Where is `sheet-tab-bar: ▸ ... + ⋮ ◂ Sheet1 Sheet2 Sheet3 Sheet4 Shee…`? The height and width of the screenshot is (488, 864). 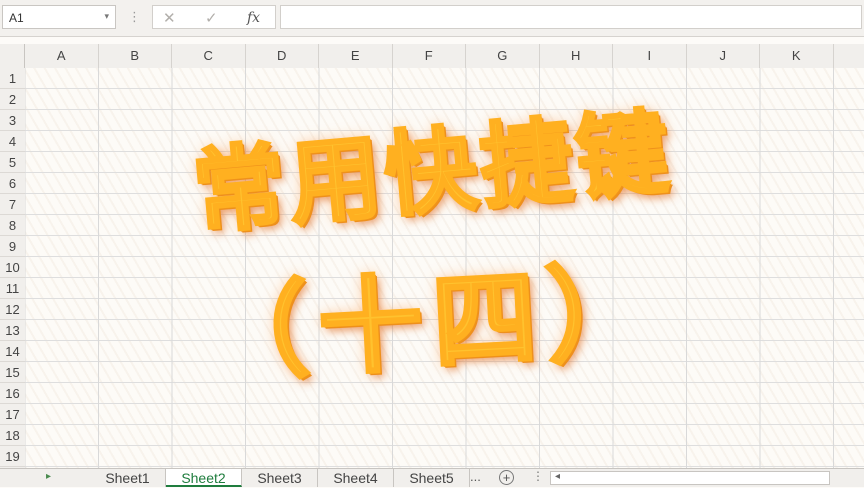
sheet-tab-bar: ▸ ... + ⋮ ◂ Sheet1 Sheet2 Sheet3 Sheet4 Shee… is located at coordinates (432, 477).